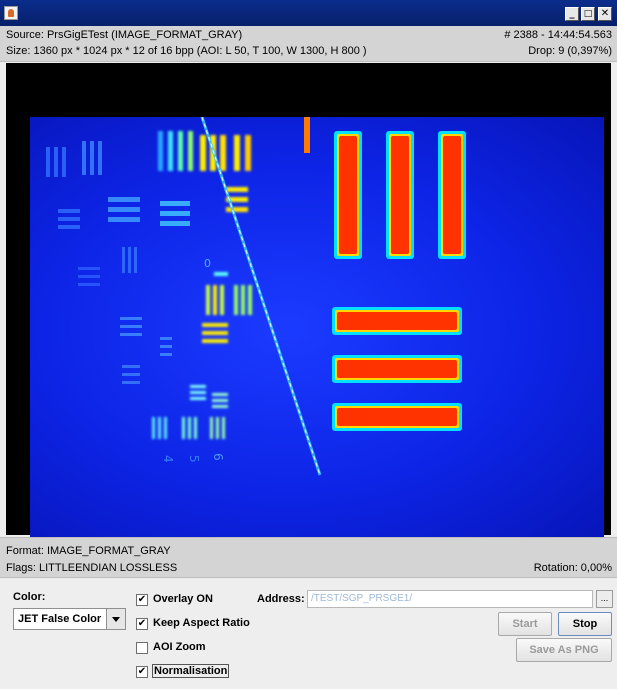 This screenshot has width=617, height=689. I want to click on color-label: Color:, so click(29, 597).